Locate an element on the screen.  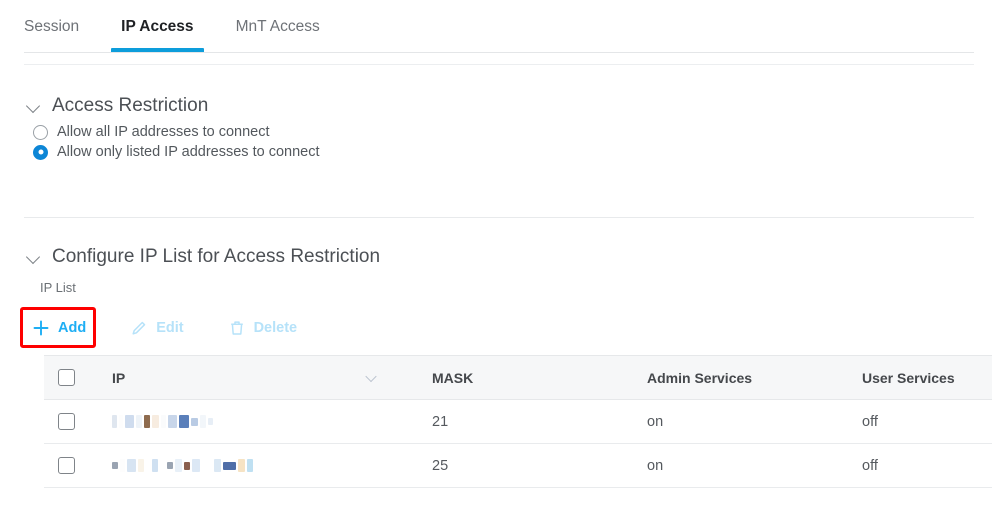
tab-bar-divider is located at coordinates (499, 52).